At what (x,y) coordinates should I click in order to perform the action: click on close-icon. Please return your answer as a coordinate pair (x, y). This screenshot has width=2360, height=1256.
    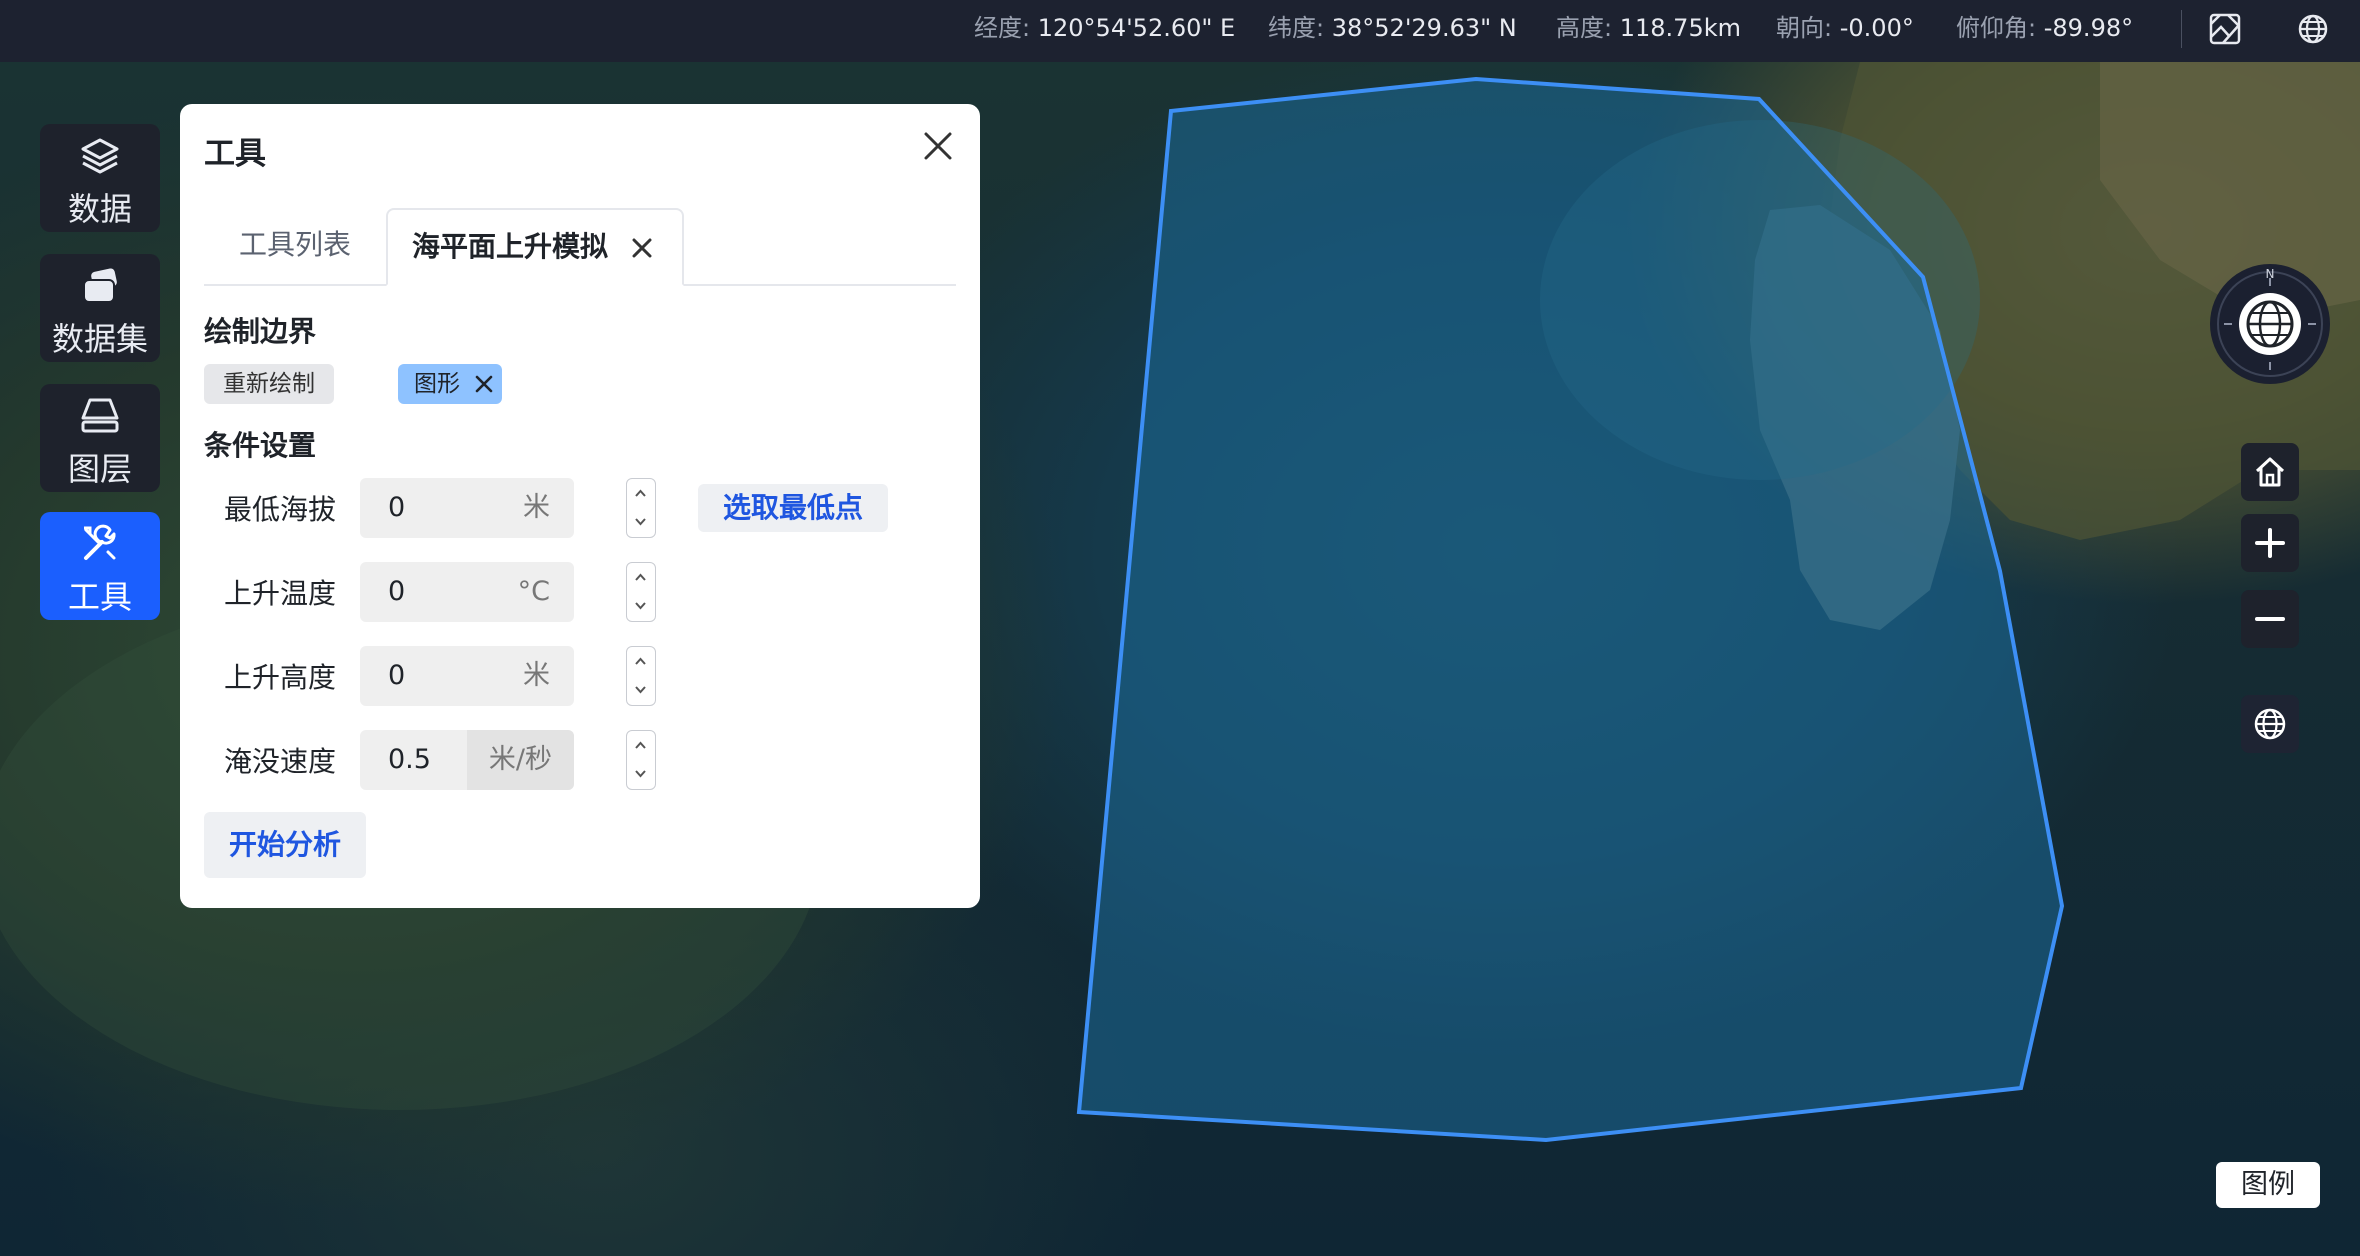
    Looking at the image, I should click on (938, 146).